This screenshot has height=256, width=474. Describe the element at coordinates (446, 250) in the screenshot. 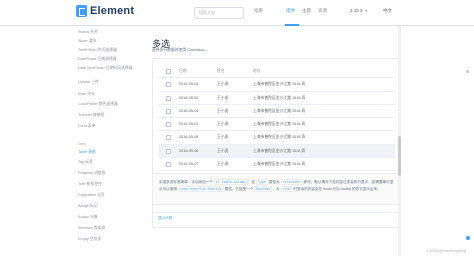

I see `watermark: CSDN @wenfangfang` at that location.